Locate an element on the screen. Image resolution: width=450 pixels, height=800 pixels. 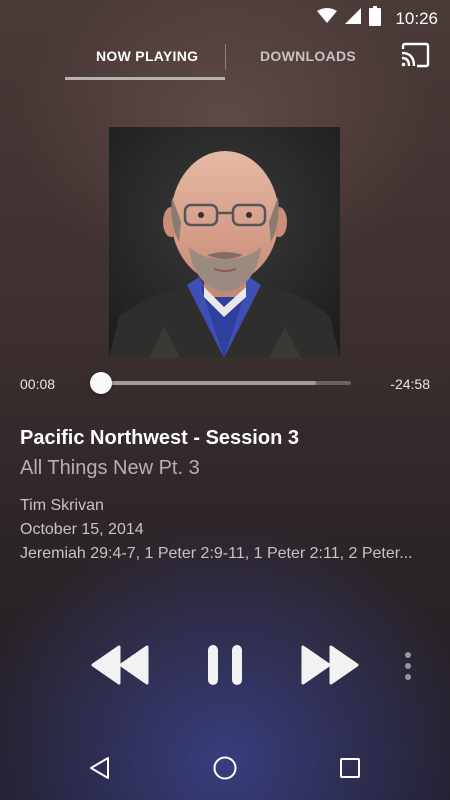
cast-icon is located at coordinates (415, 57).